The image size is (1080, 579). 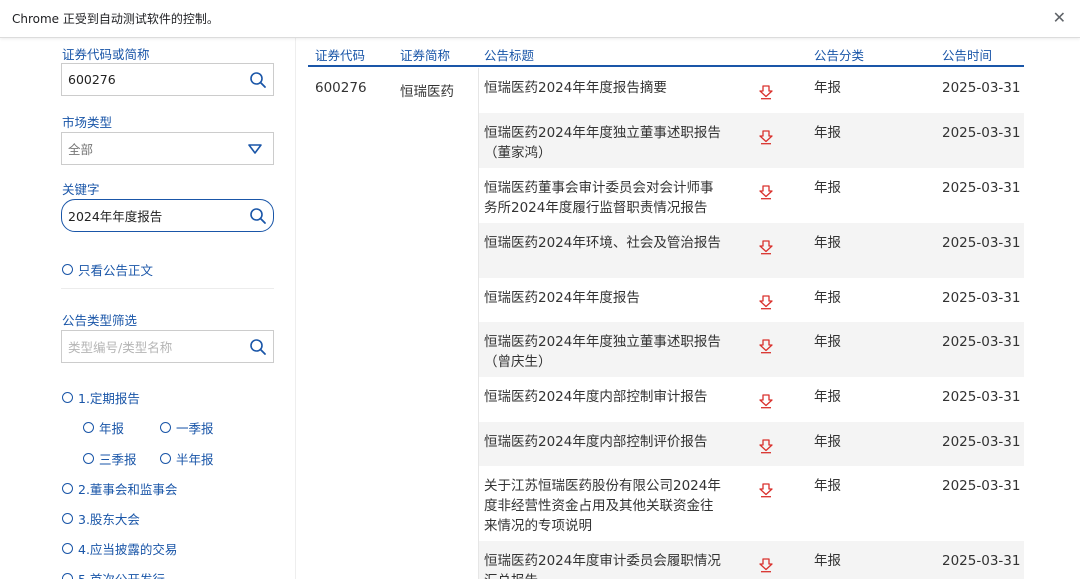 I want to click on table-row: 恒瑞医药2024年年度报告摘要 年报 2025-03-31, so click(x=751, y=90).